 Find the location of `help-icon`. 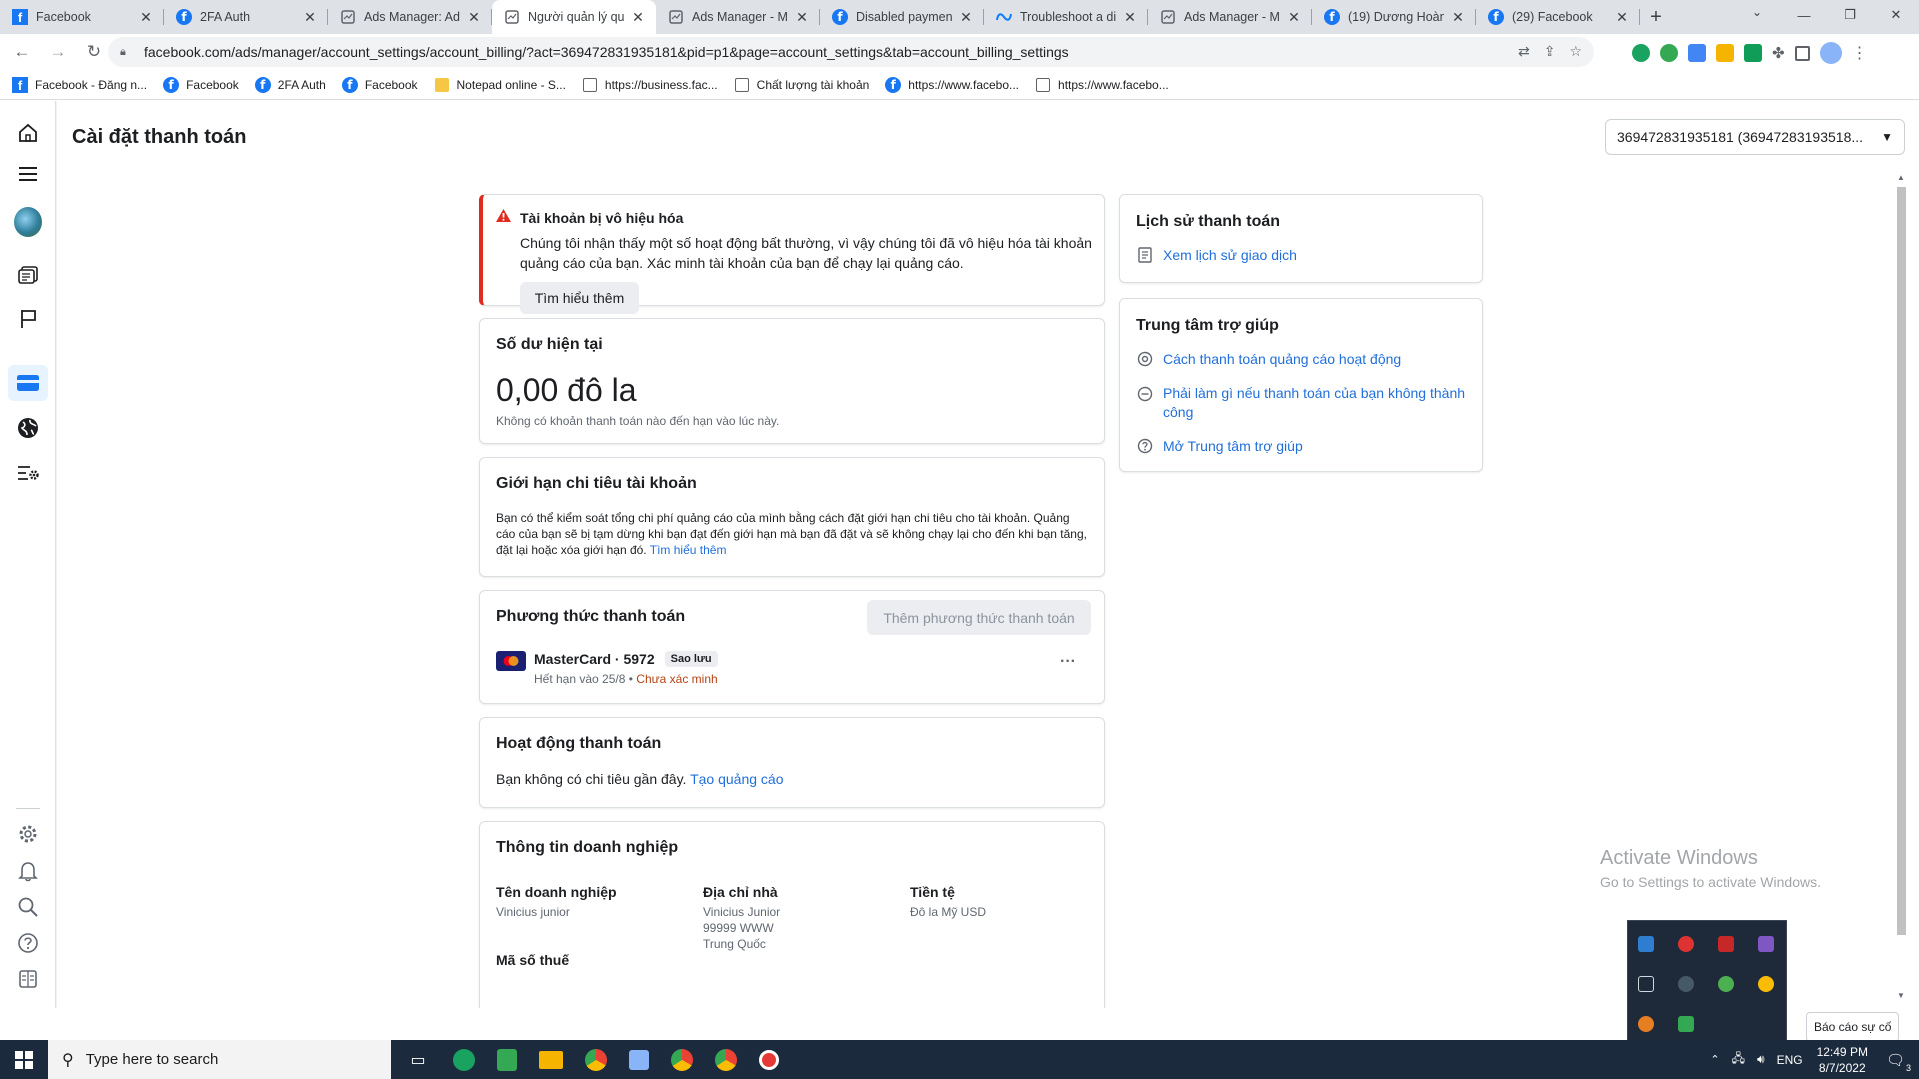

help-icon is located at coordinates (28, 943).